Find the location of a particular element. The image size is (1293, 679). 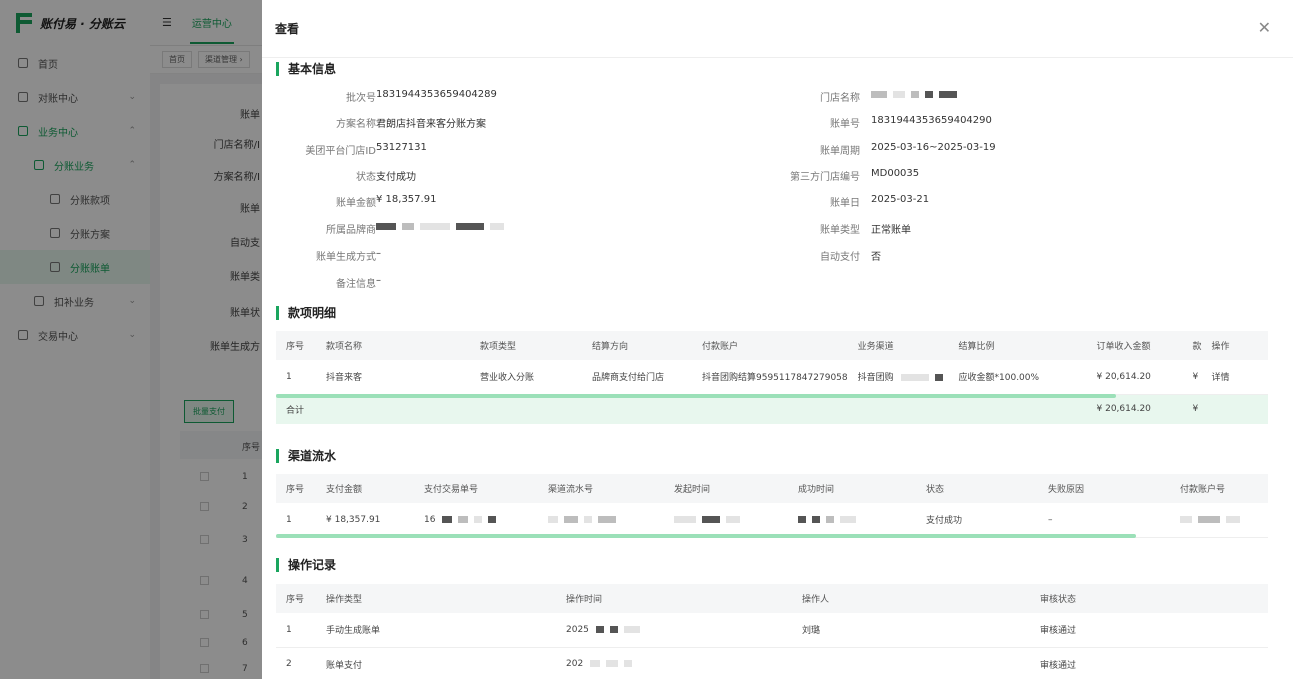

value-meituan-store-id: 53127131 is located at coordinates (401, 147).